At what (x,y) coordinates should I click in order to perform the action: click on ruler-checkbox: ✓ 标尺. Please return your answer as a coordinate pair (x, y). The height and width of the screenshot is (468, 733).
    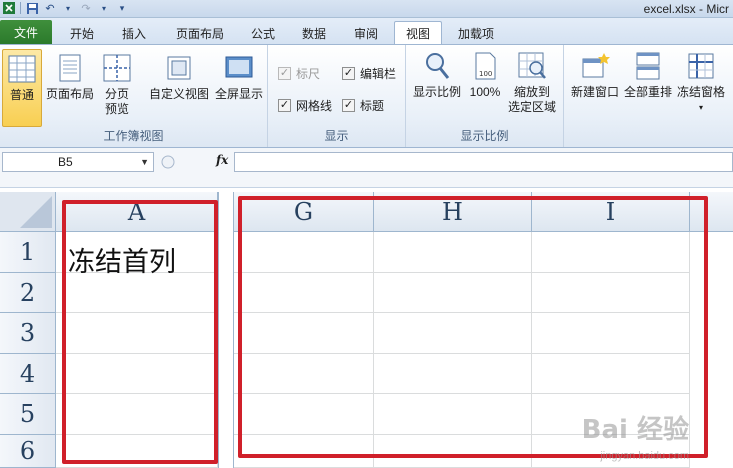
    Looking at the image, I should click on (299, 73).